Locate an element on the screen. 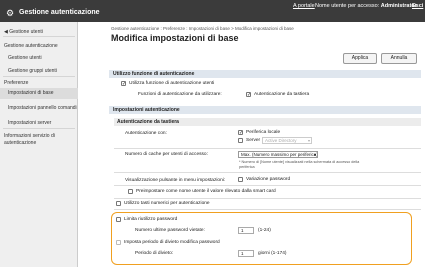 This screenshot has width=425, height=267. sidebar-item-auth-info-1: Informazioni servizio di is located at coordinates (39, 136).